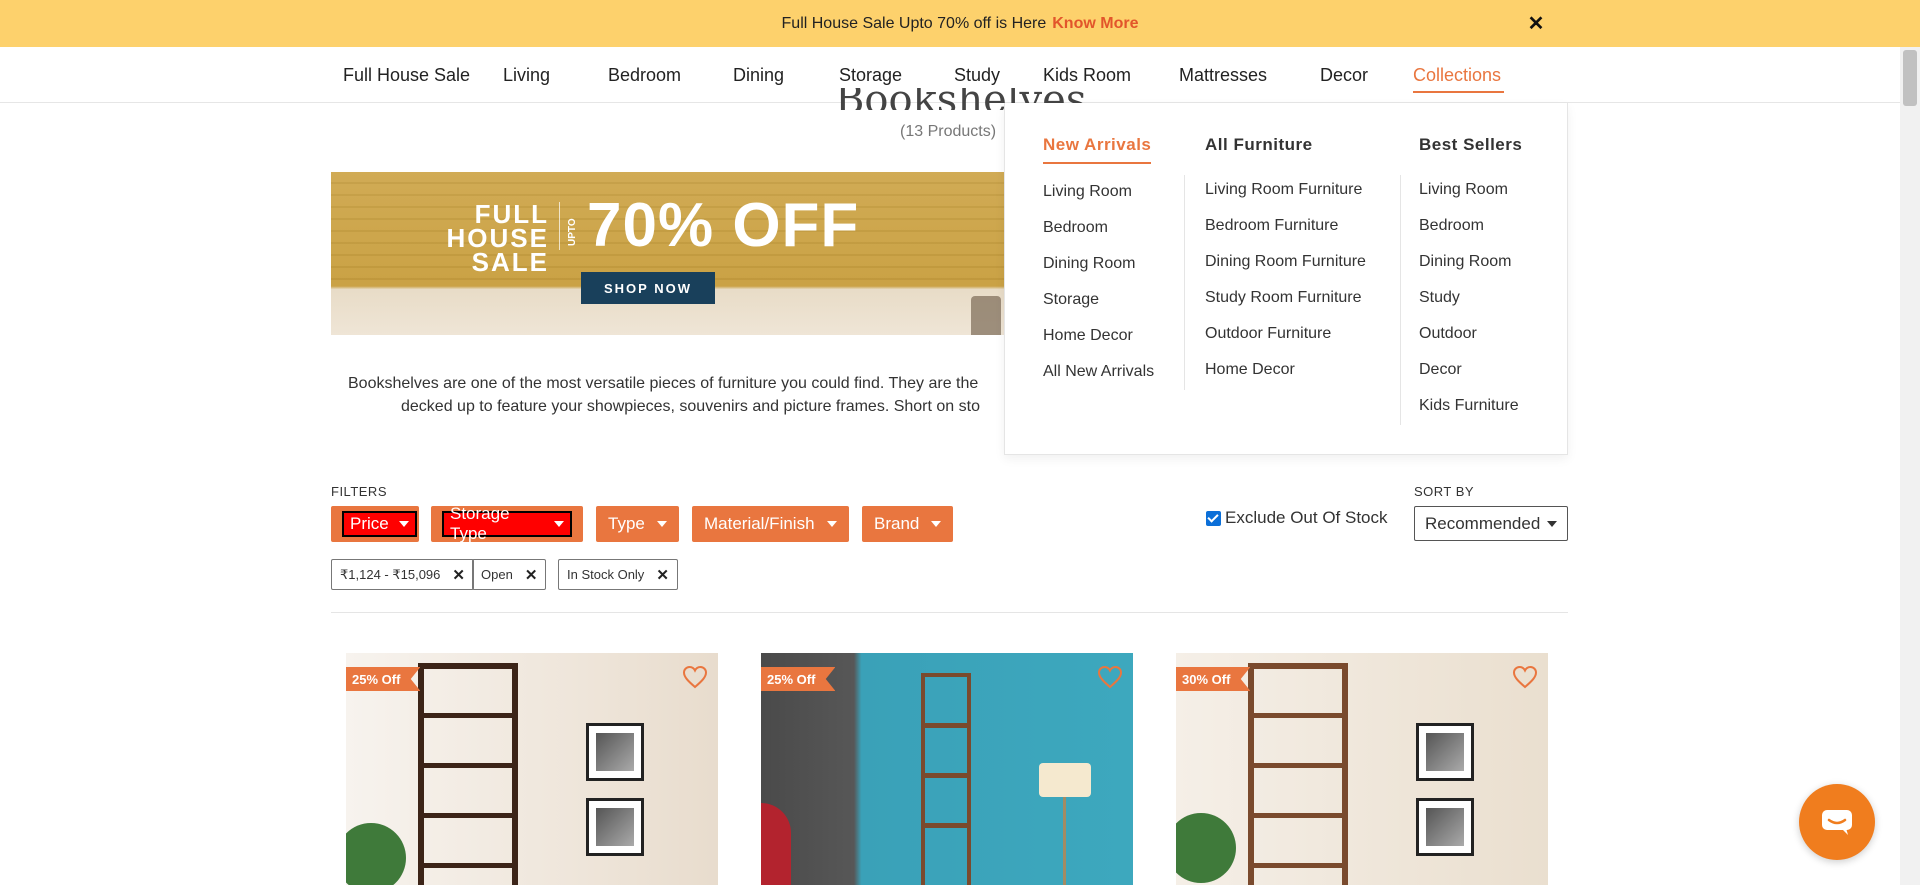 The width and height of the screenshot is (1920, 885). What do you see at coordinates (1910, 466) in the screenshot?
I see `page-scrollbar` at bounding box center [1910, 466].